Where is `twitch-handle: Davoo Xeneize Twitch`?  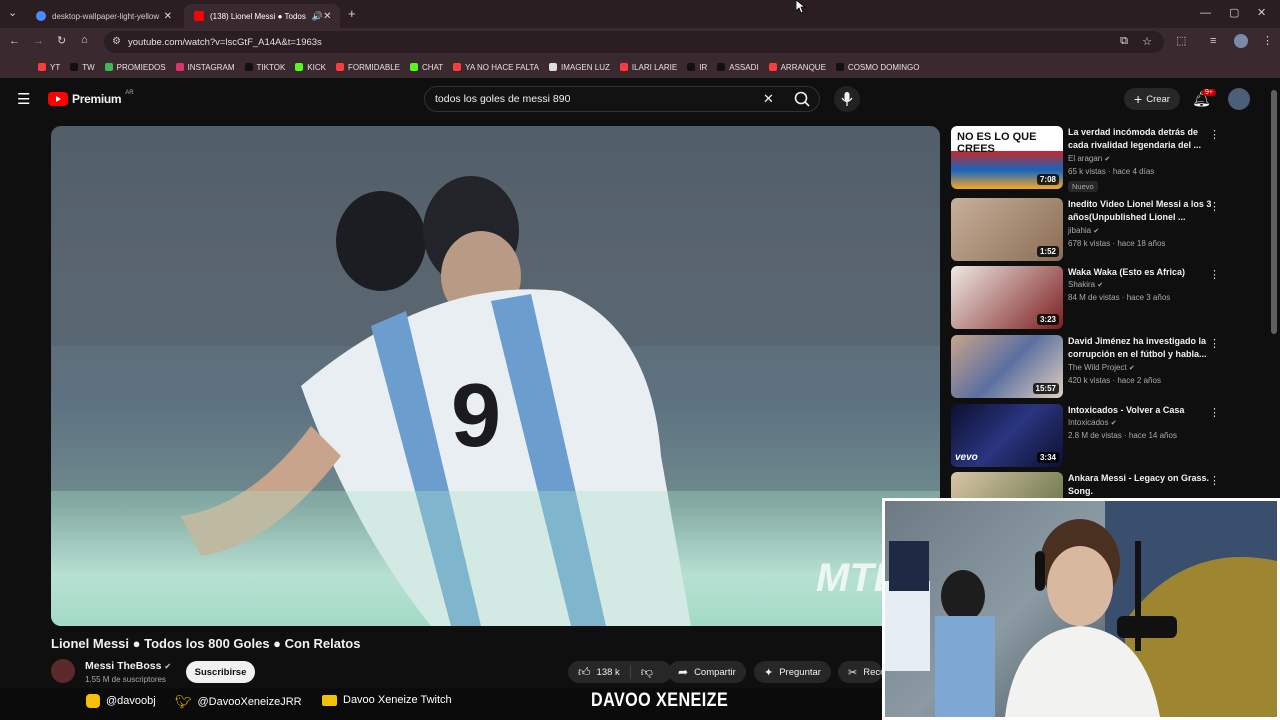
twitch-handle: Davoo Xeneize Twitch is located at coordinates (387, 700).